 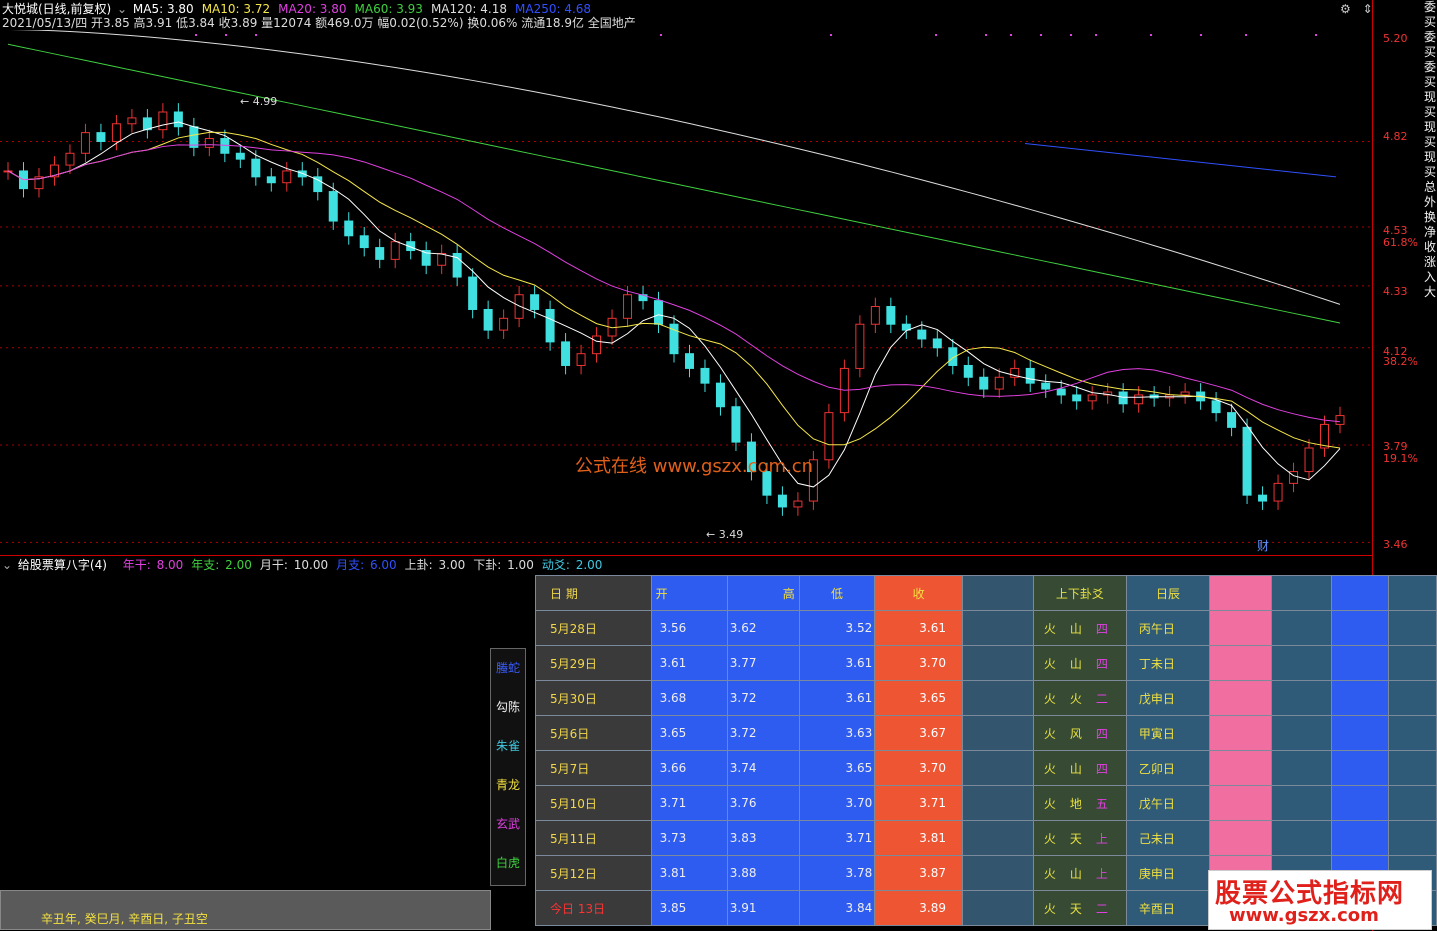 What do you see at coordinates (689, 838) in the screenshot?
I see `table-cell: 3.73` at bounding box center [689, 838].